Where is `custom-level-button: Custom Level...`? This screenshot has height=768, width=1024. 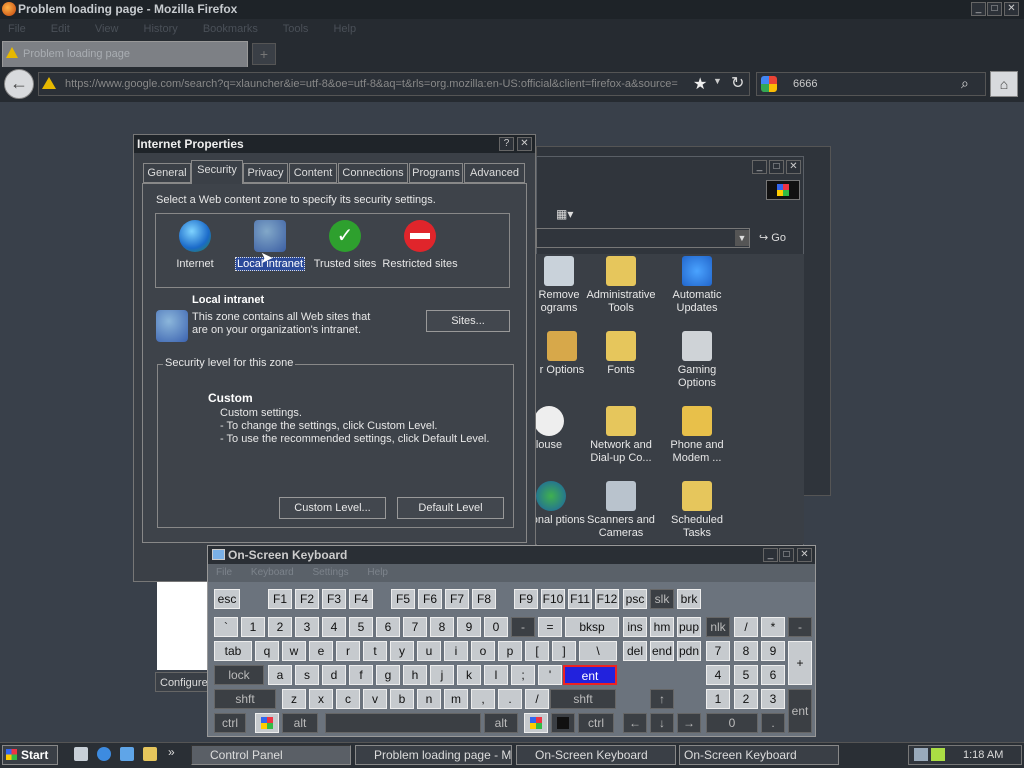 custom-level-button: Custom Level... is located at coordinates (332, 508).